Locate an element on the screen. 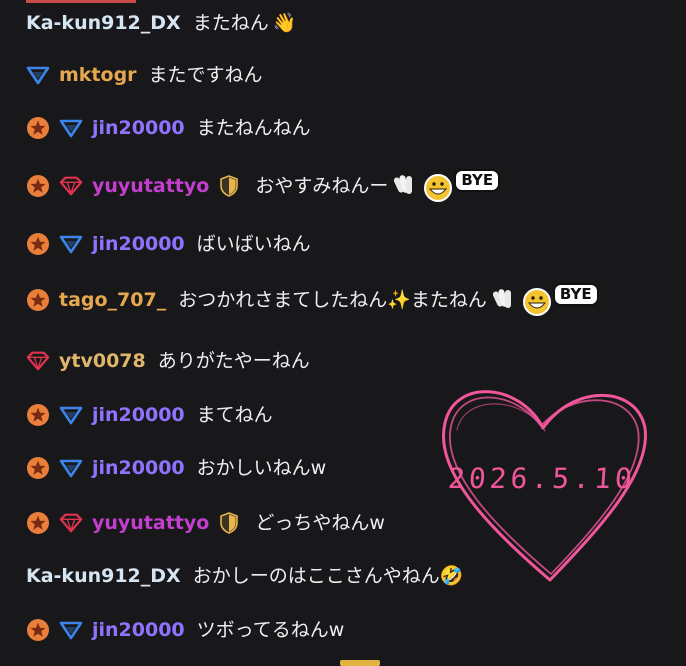 The height and width of the screenshot is (666, 686). message-text: またですねん is located at coordinates (205, 74).